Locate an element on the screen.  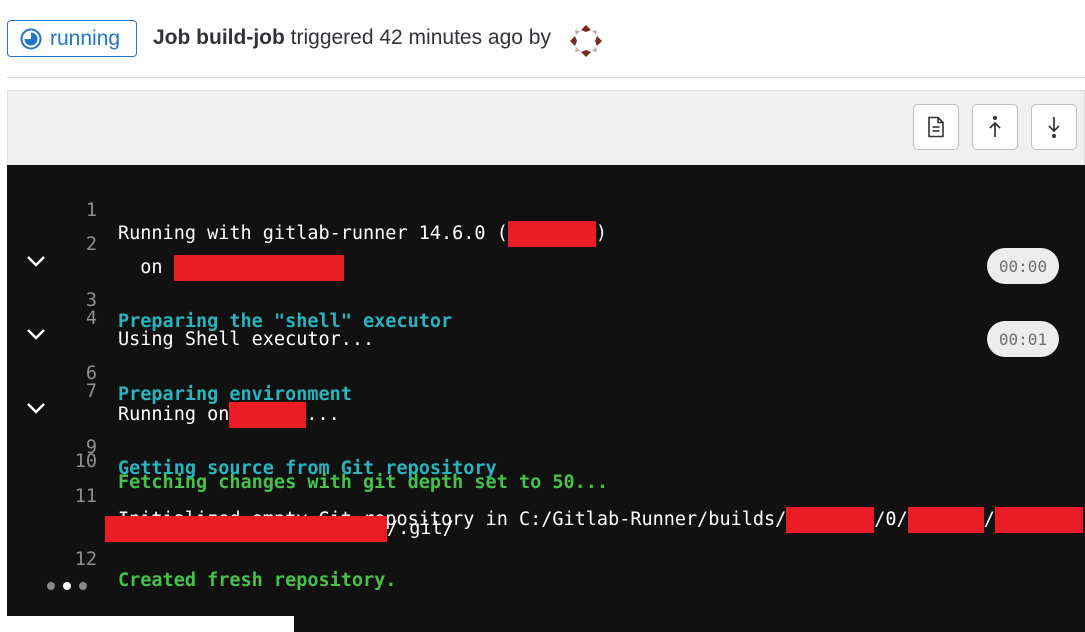
job-name: Job build-job is located at coordinates (219, 37).